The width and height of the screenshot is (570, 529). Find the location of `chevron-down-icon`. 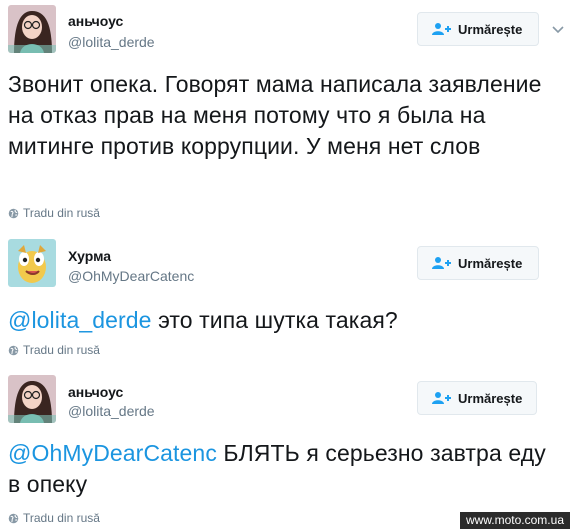

chevron-down-icon is located at coordinates (558, 28).